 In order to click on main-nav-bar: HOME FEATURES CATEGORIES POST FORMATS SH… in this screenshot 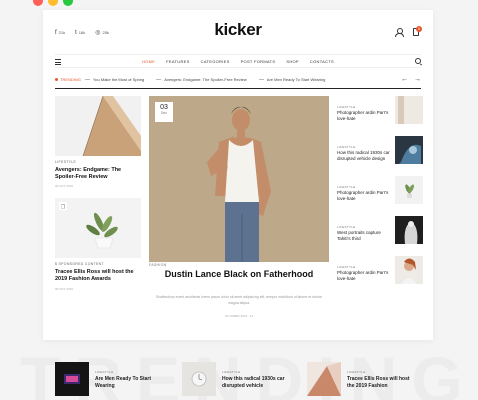, I will do `click(238, 61)`.